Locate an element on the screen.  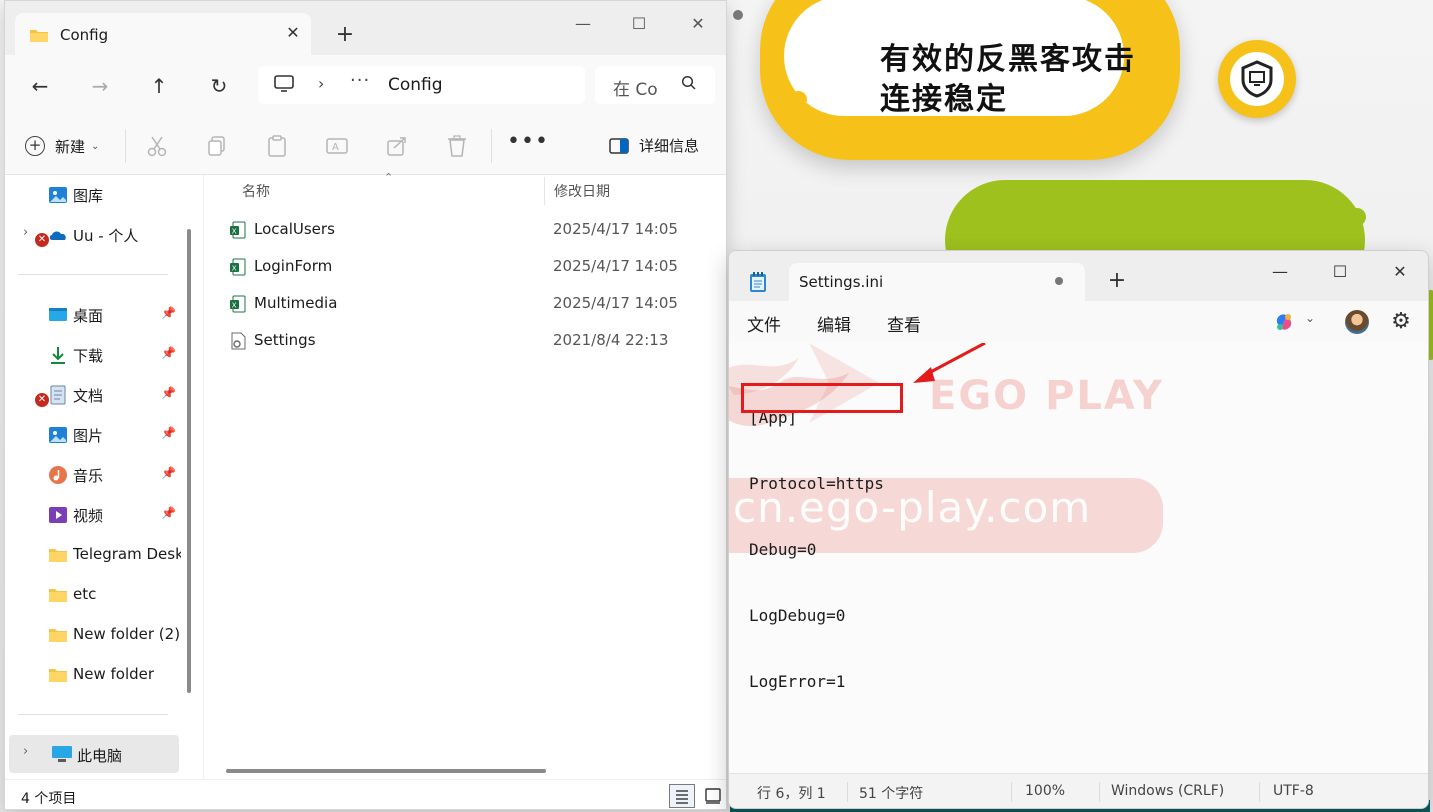
line-ending: Windows (CRLF) is located at coordinates (1167, 791).